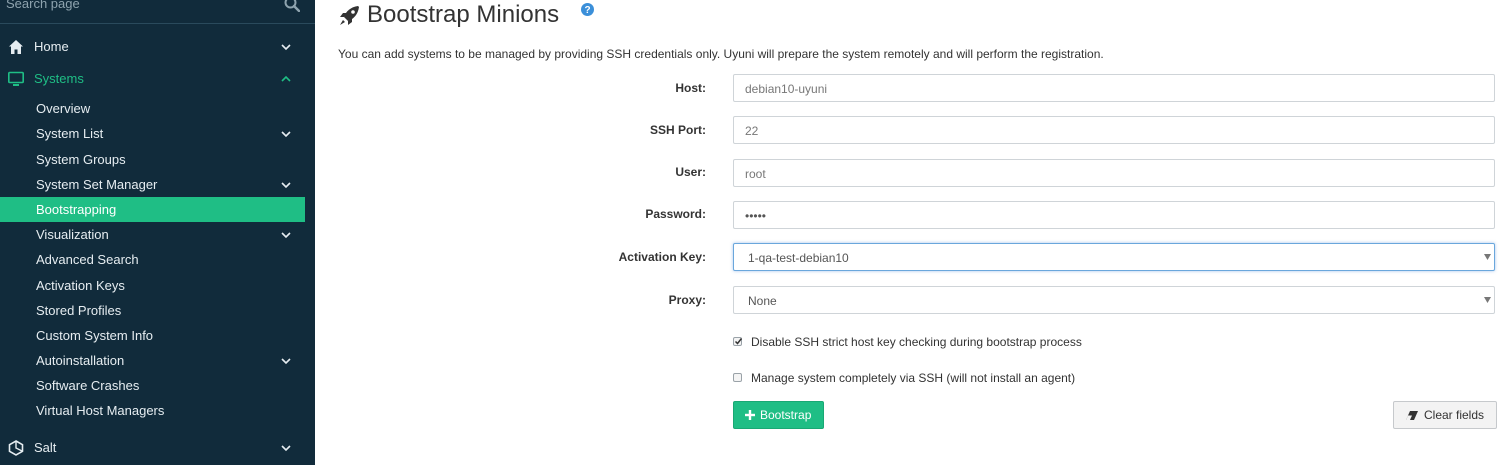 This screenshot has height=465, width=1504. Describe the element at coordinates (690, 88) in the screenshot. I see `host-label: Host:` at that location.